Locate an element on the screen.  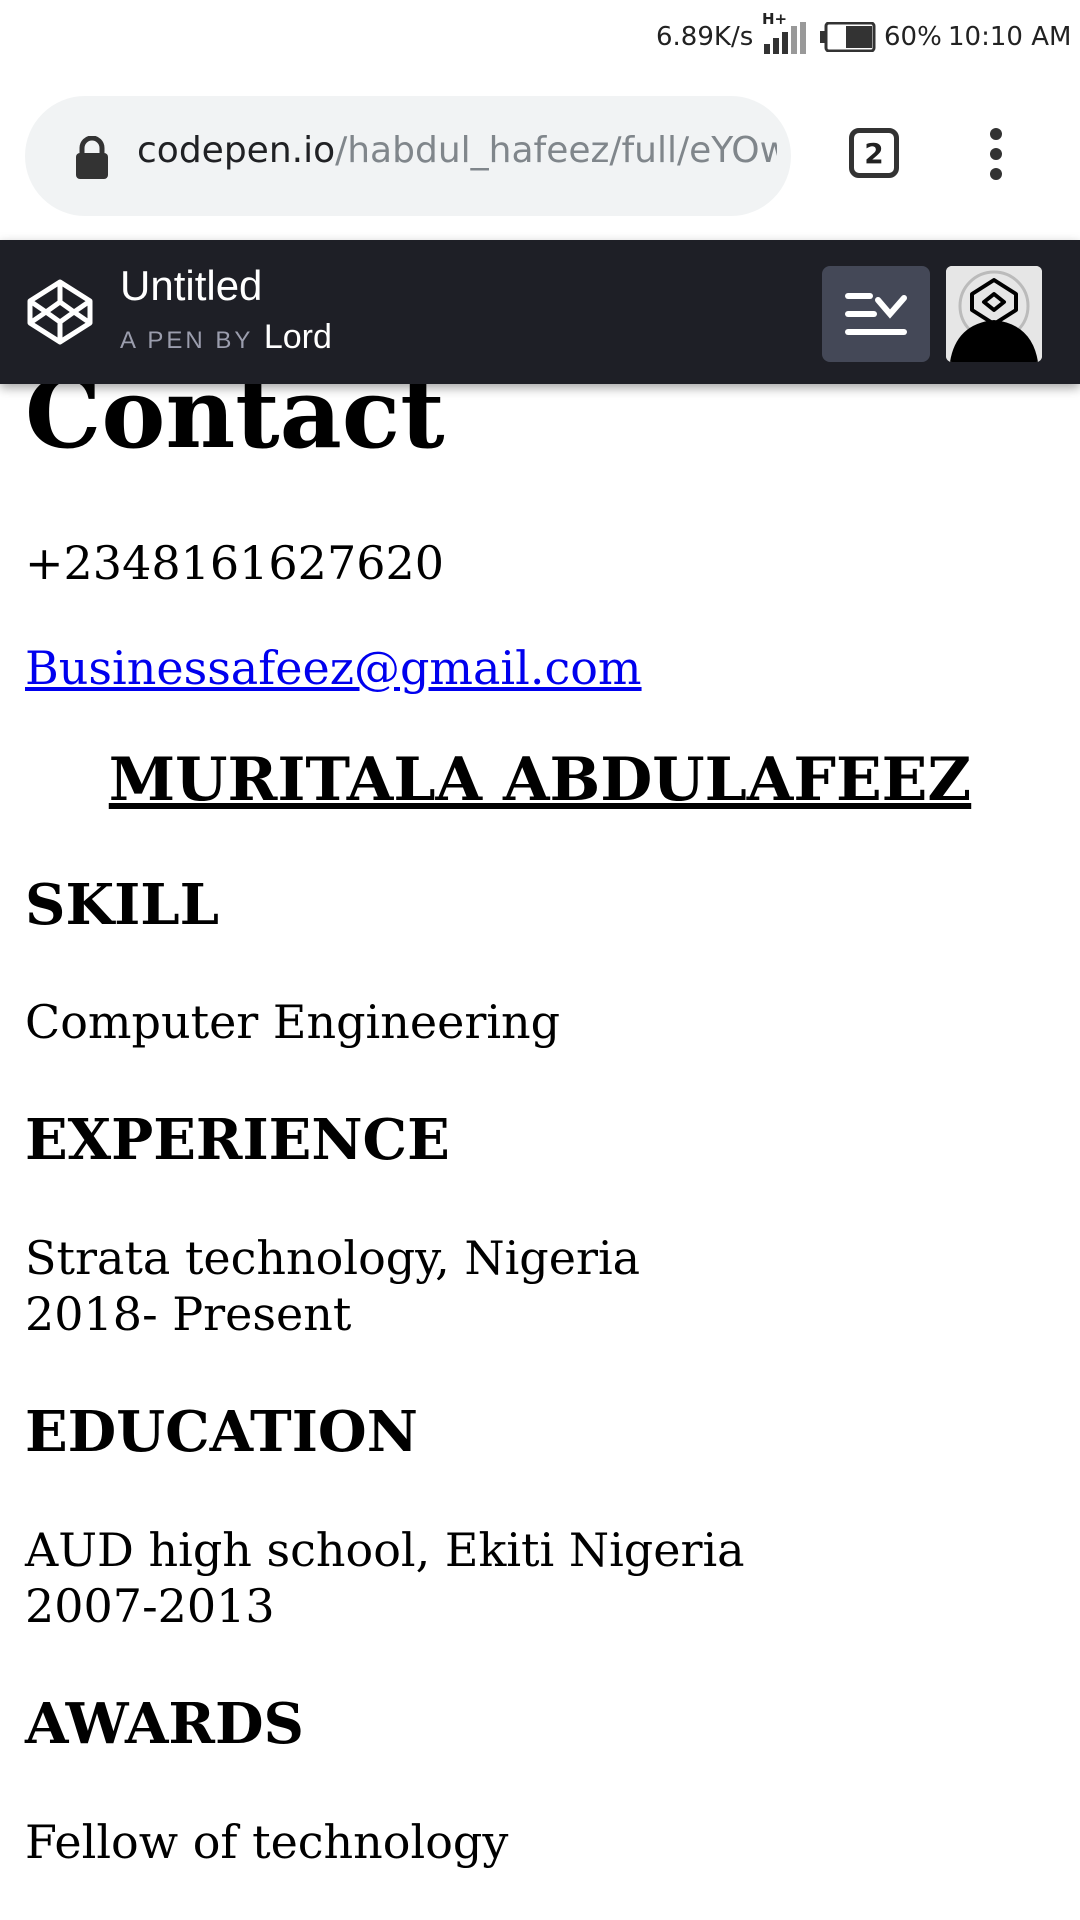
user-avatar is located at coordinates (994, 314).